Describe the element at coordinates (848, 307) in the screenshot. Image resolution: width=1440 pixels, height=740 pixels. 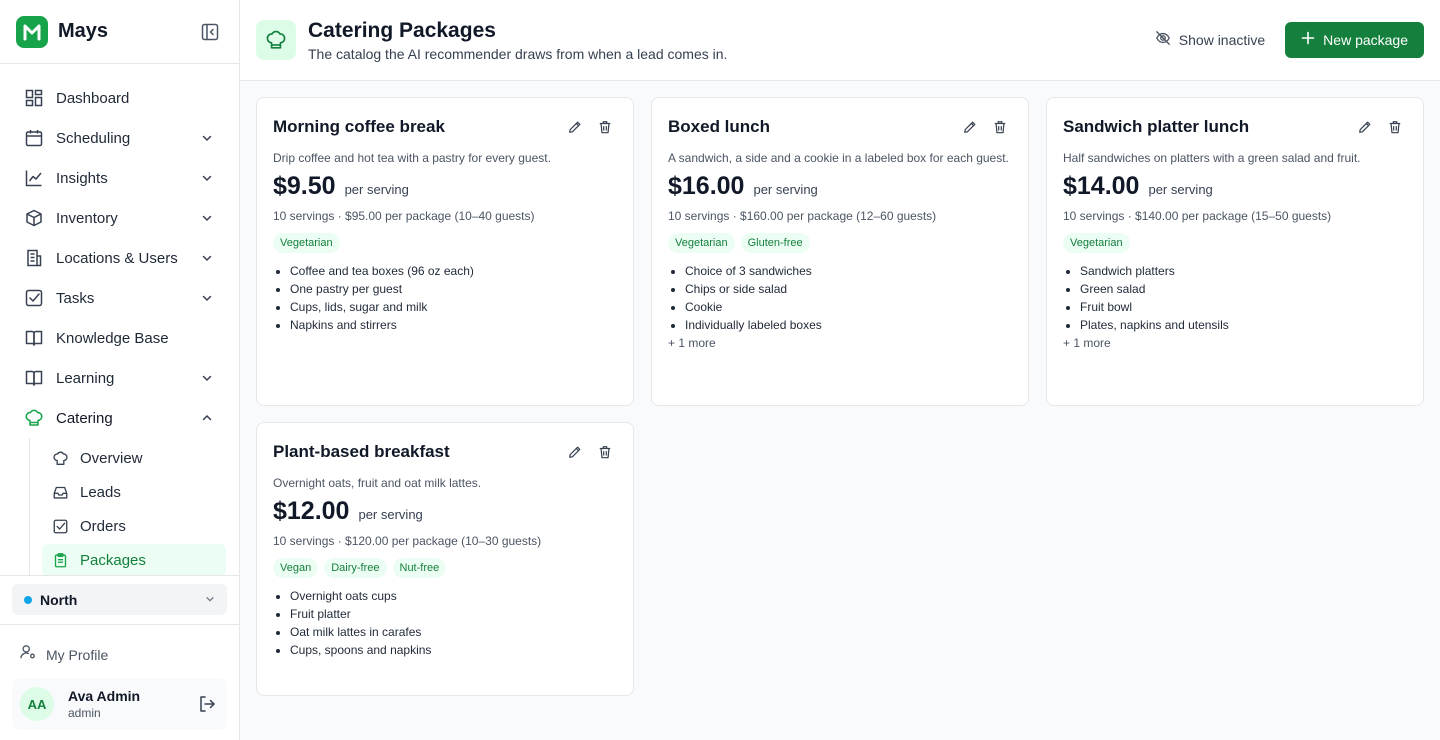
I see `list-item: Cookie` at that location.